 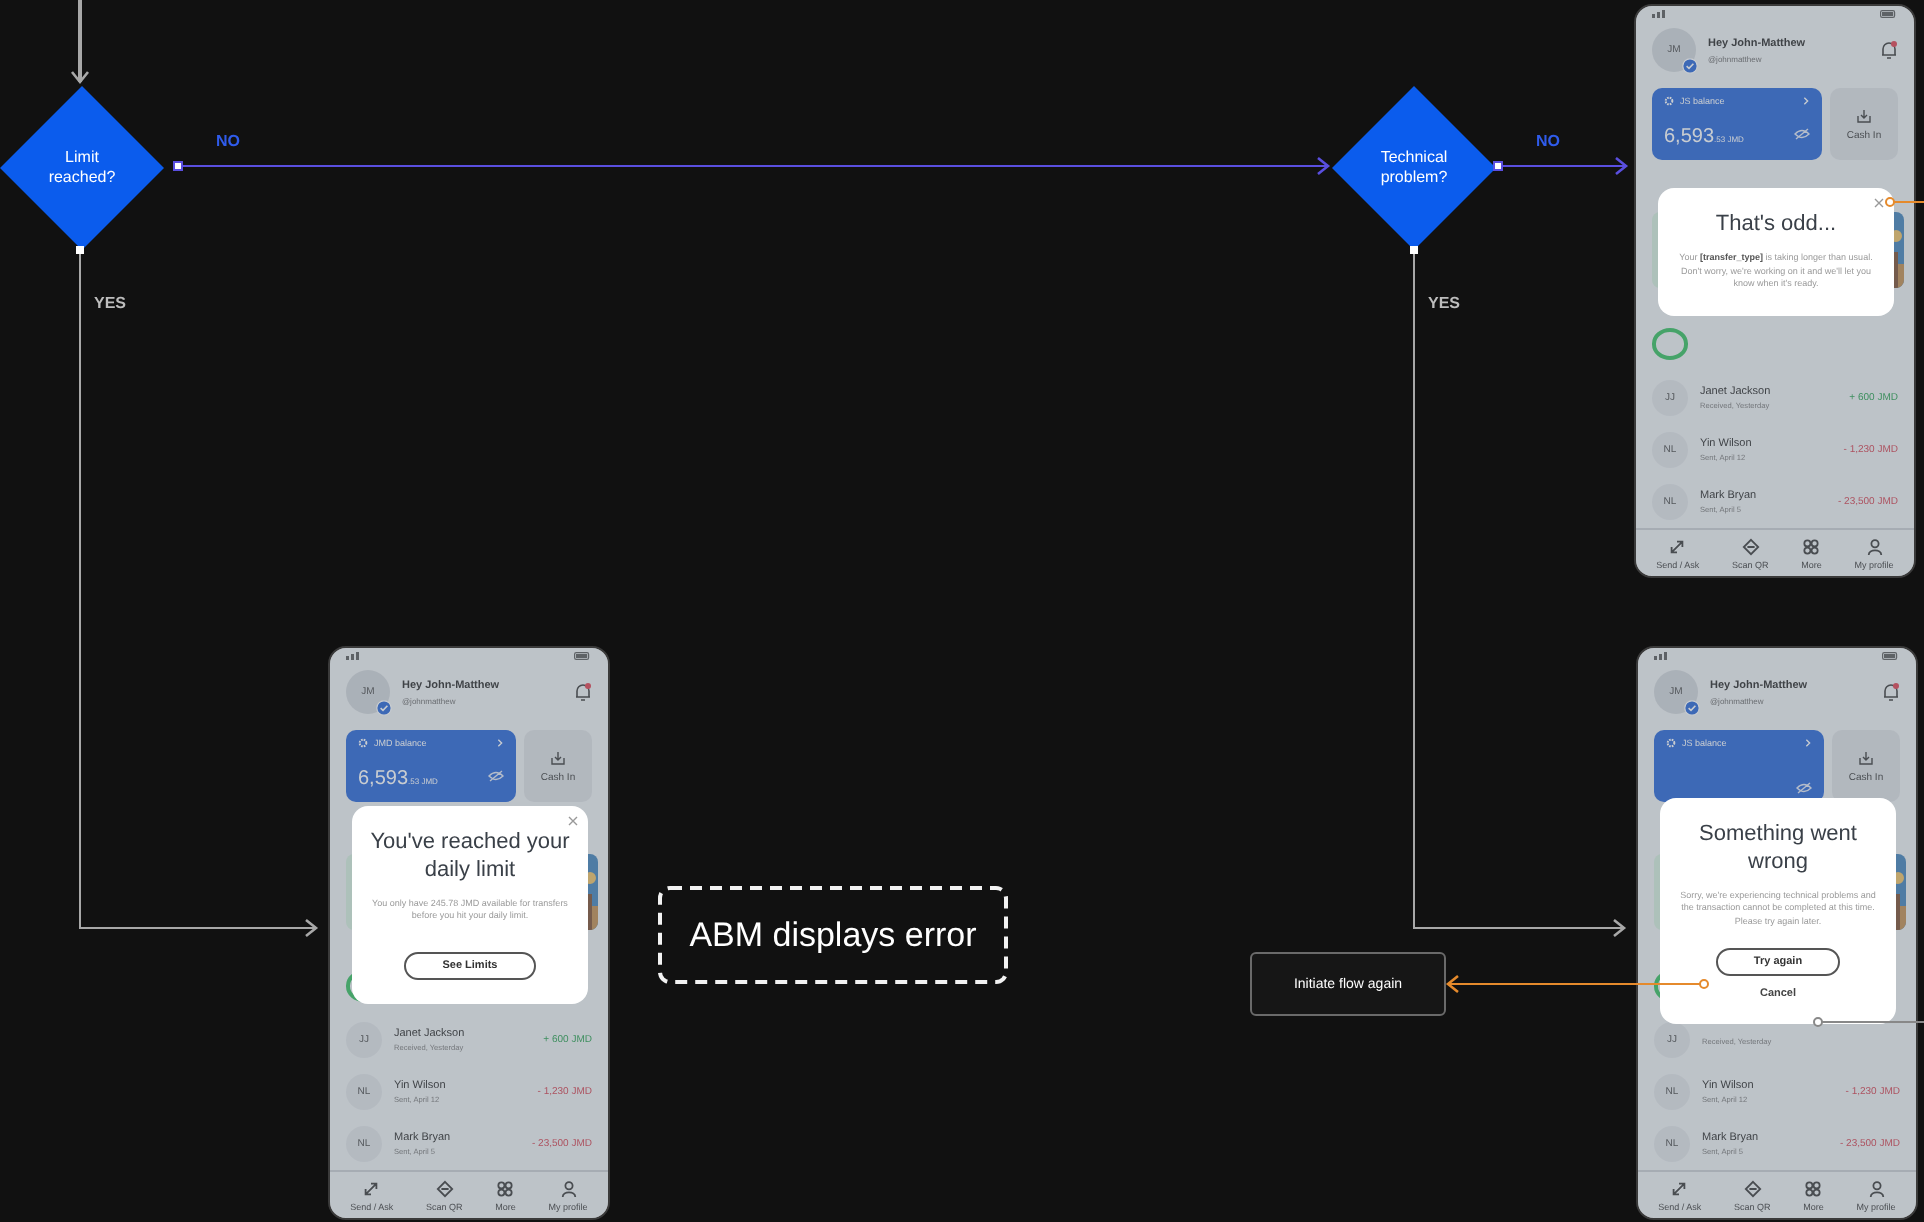 I want to click on dialog-title: You've reached your daily limit, so click(x=470, y=857).